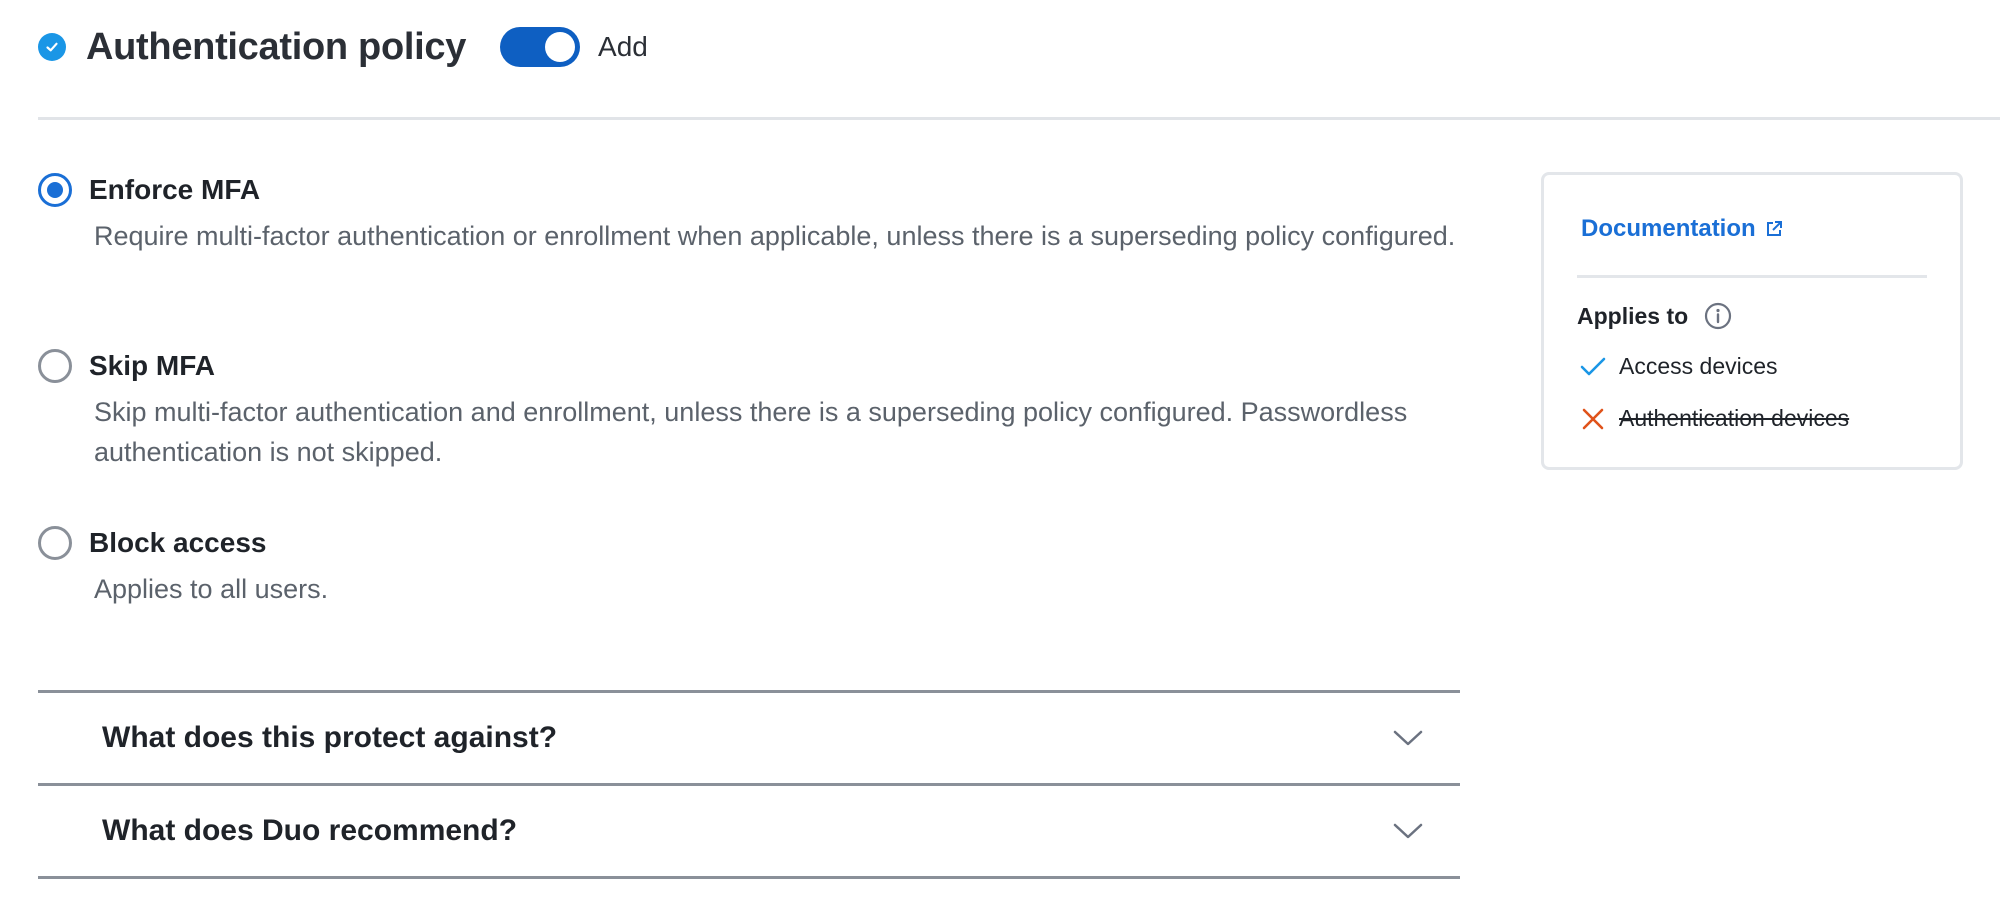  Describe the element at coordinates (55, 543) in the screenshot. I see `block-access-radio` at that location.